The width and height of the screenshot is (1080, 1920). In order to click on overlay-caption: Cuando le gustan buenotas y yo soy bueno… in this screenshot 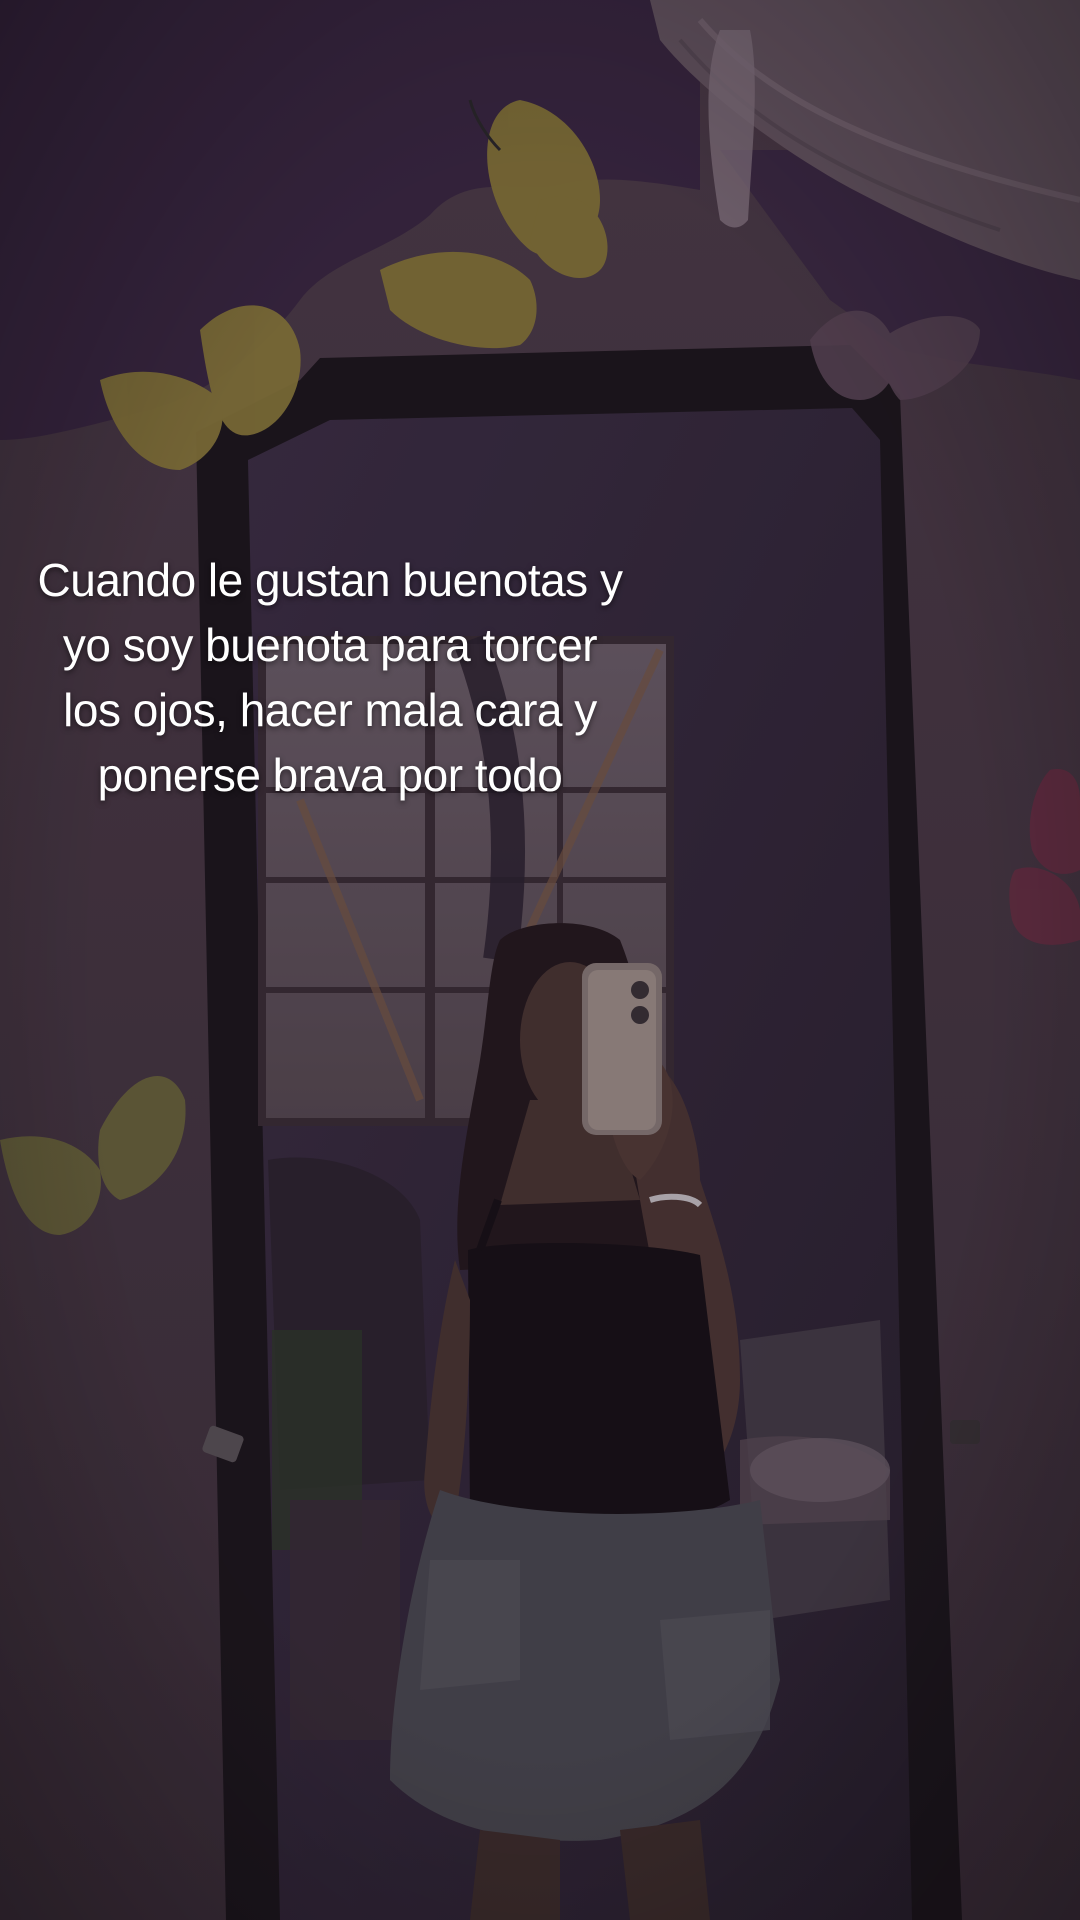, I will do `click(330, 678)`.